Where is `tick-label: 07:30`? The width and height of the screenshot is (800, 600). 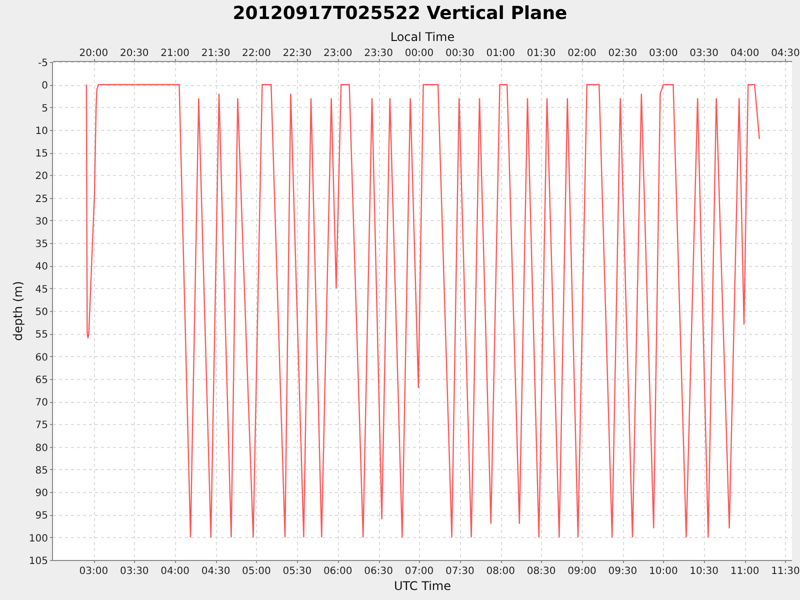
tick-label: 07:30 is located at coordinates (460, 571).